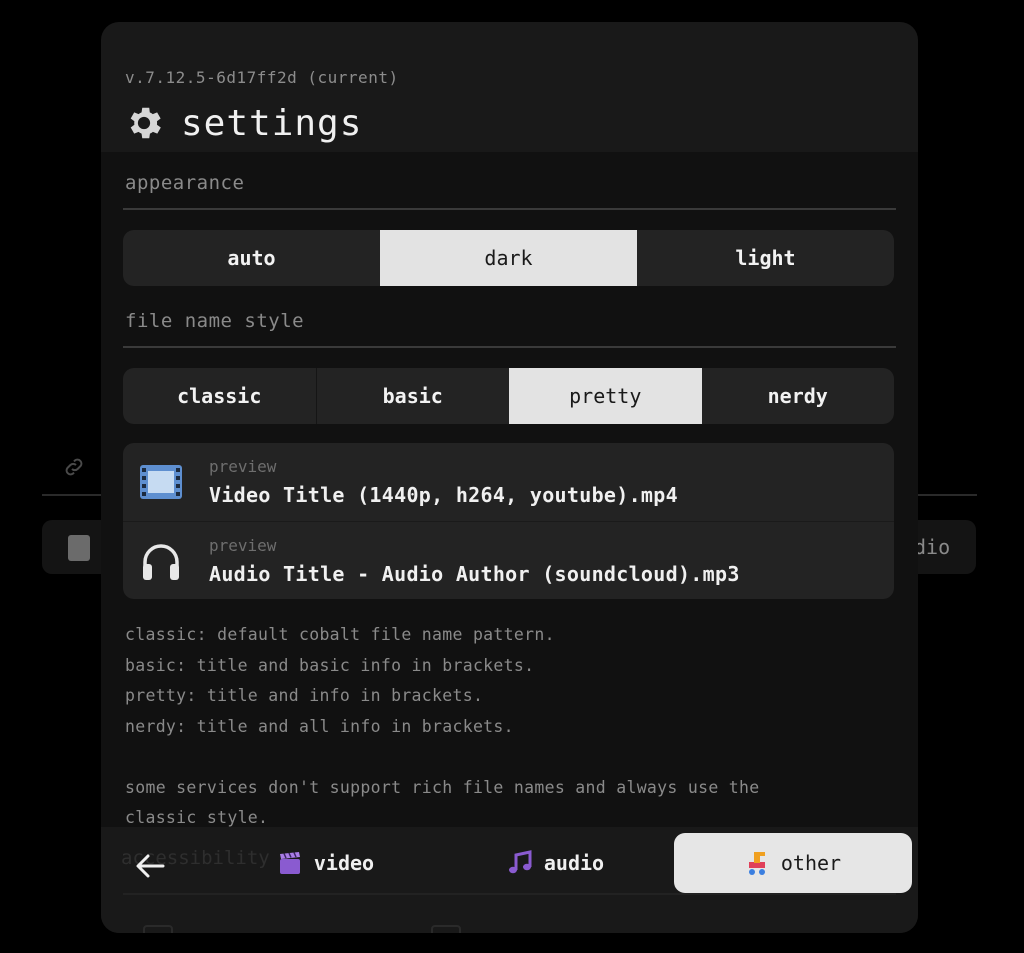 This screenshot has width=1024, height=953. I want to click on file-name-style-switcher: classic basic pretty nerdy, so click(508, 396).